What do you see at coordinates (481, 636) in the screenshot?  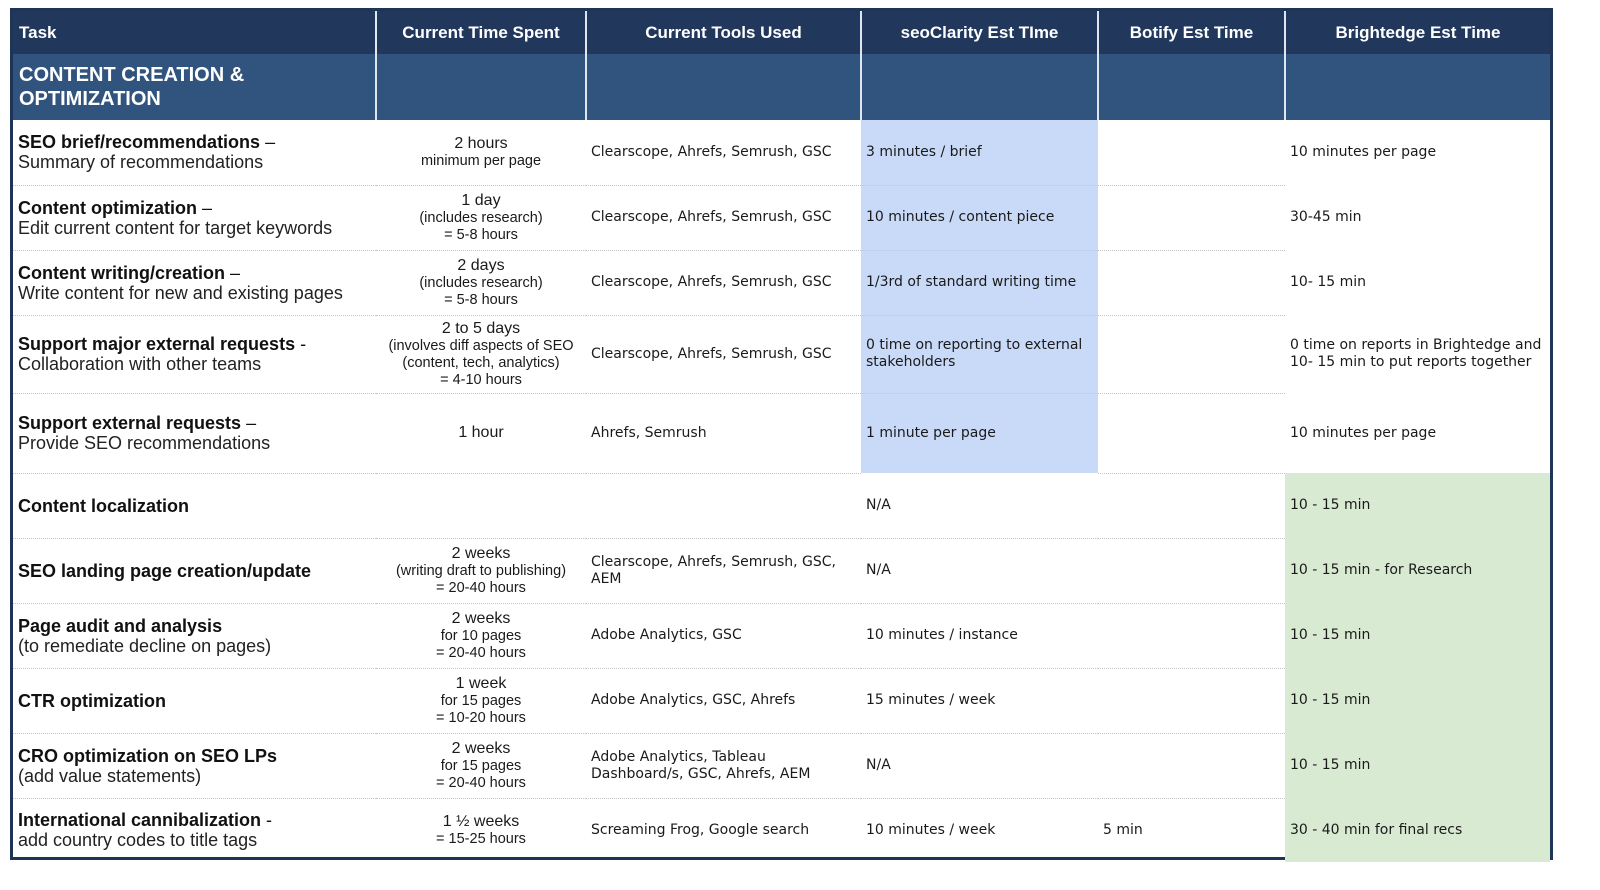 I see `current-time-cell: 2 weeks for 10 pages = 20-40 hours` at bounding box center [481, 636].